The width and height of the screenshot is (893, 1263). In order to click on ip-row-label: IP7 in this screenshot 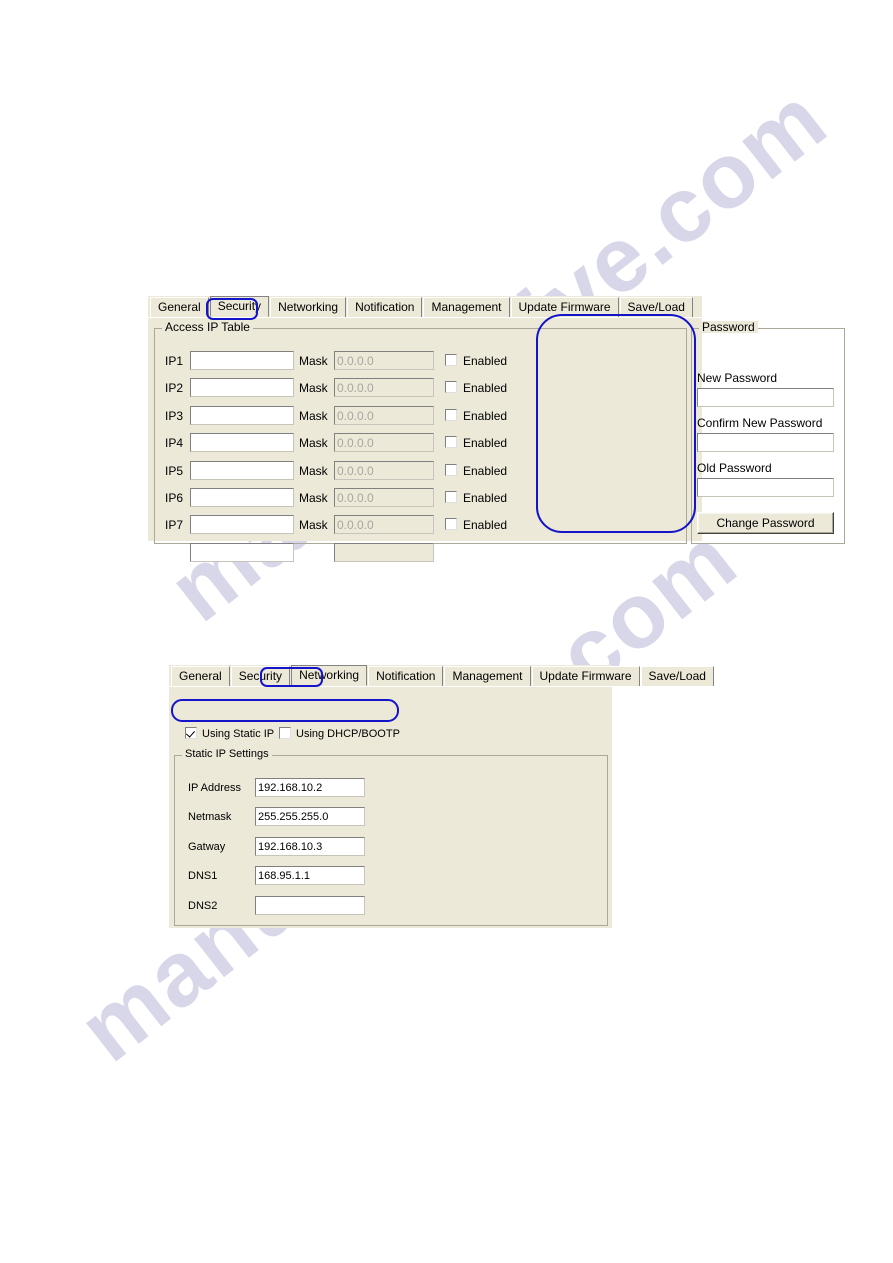, I will do `click(174, 525)`.